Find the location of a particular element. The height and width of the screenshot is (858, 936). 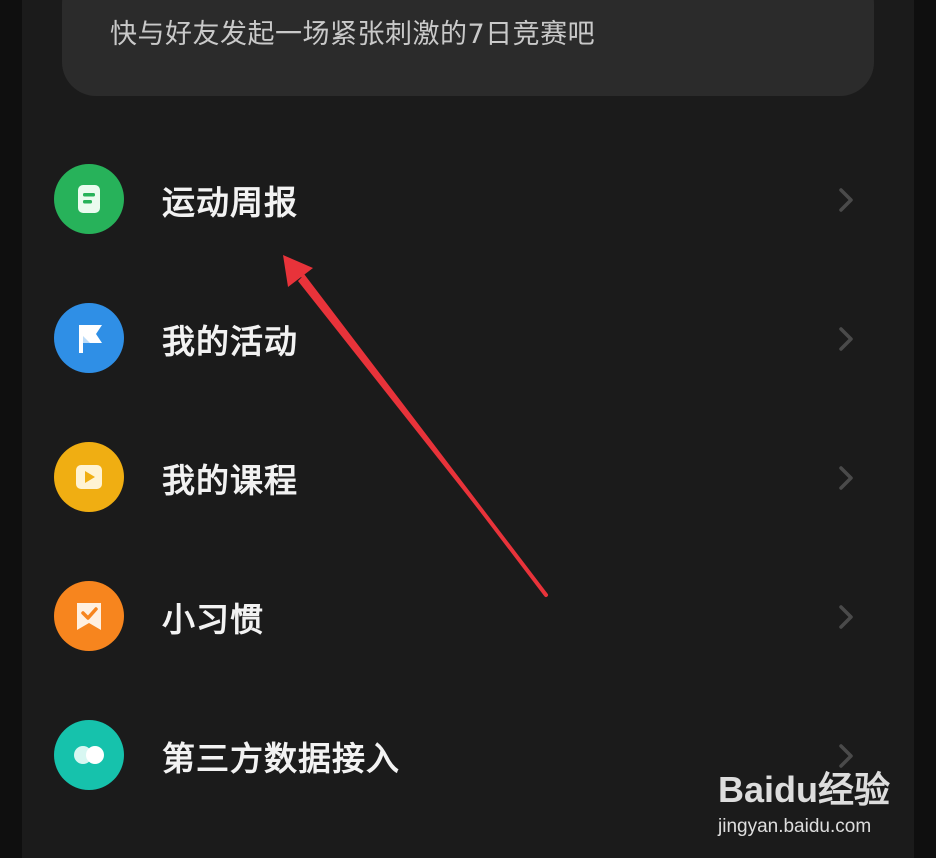

competition-banner-card: 快与好友发起一场紧张刺激的7日竞赛吧 is located at coordinates (468, 48).